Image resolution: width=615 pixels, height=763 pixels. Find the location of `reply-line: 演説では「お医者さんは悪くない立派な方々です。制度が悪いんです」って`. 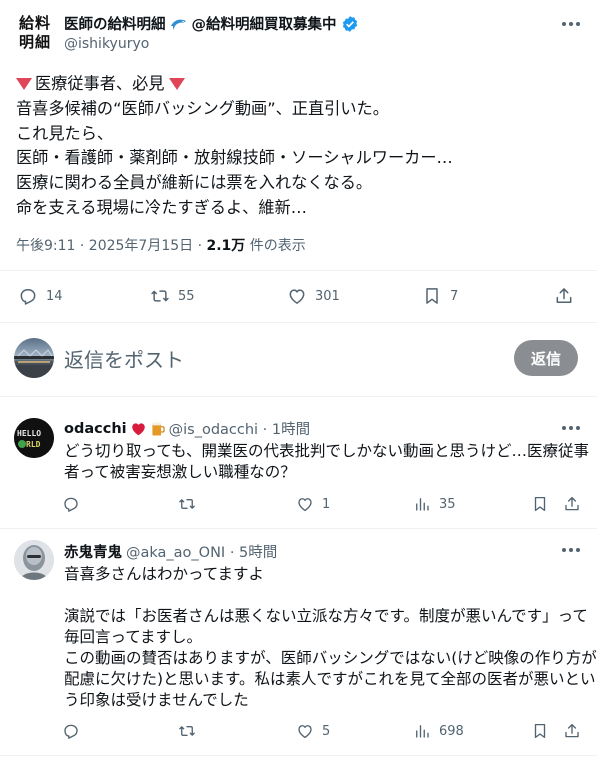

reply-line: 演説では「お医者さんは悪くない立派な方々です。制度が悪いんです」って is located at coordinates (326, 616).